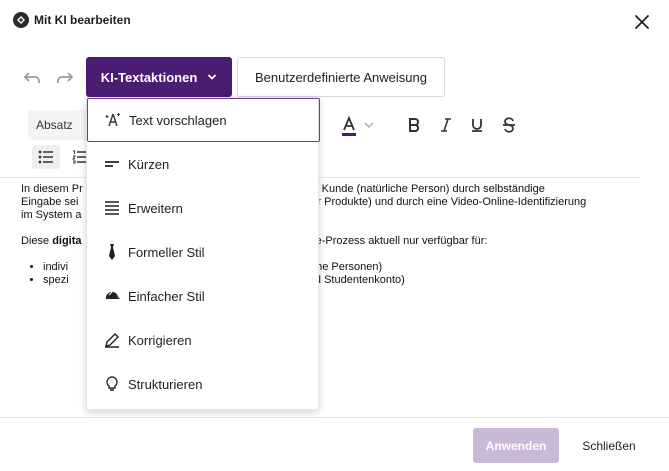  Describe the element at coordinates (50, 202) in the screenshot. I see `p1-line2-start: Eingabe sei` at that location.